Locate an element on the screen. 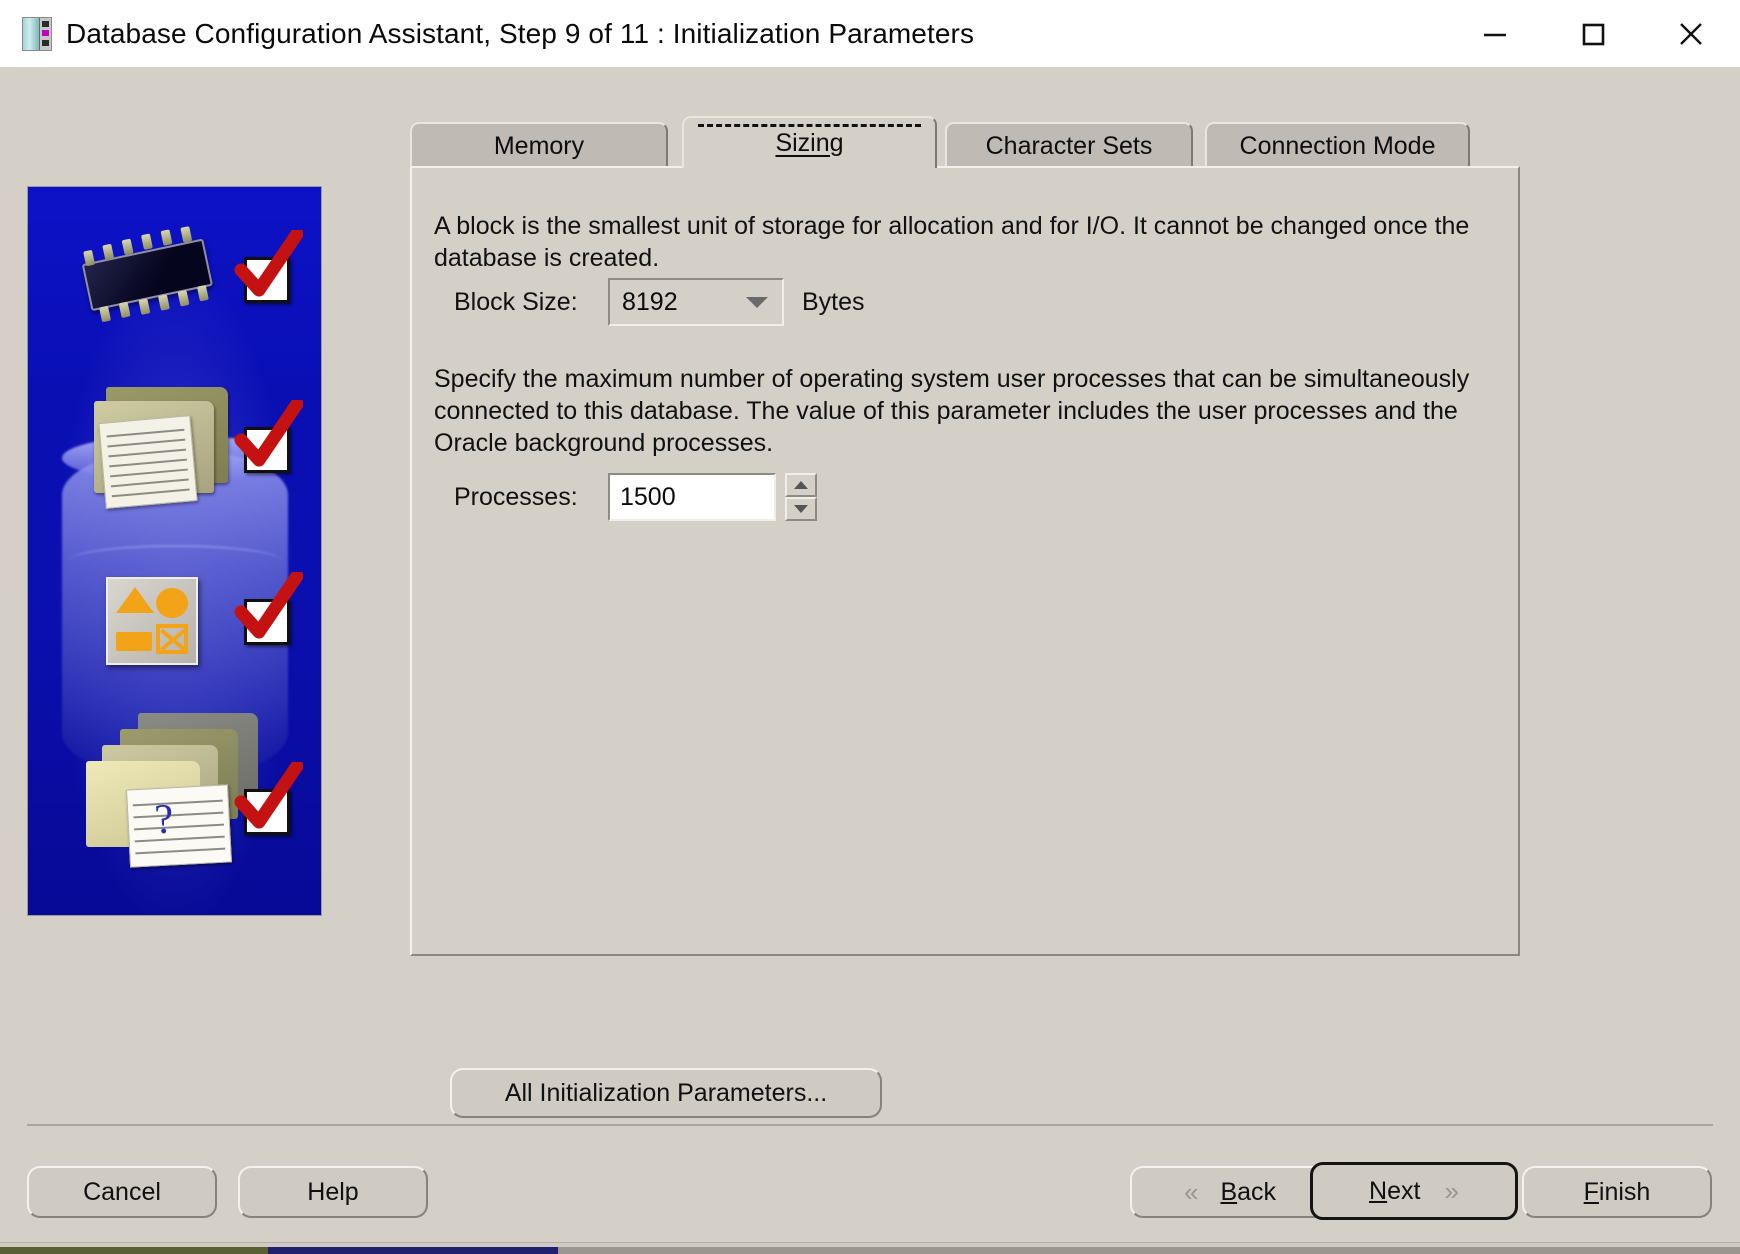 This screenshot has width=1740, height=1254. back-label: Back is located at coordinates (1248, 1191).